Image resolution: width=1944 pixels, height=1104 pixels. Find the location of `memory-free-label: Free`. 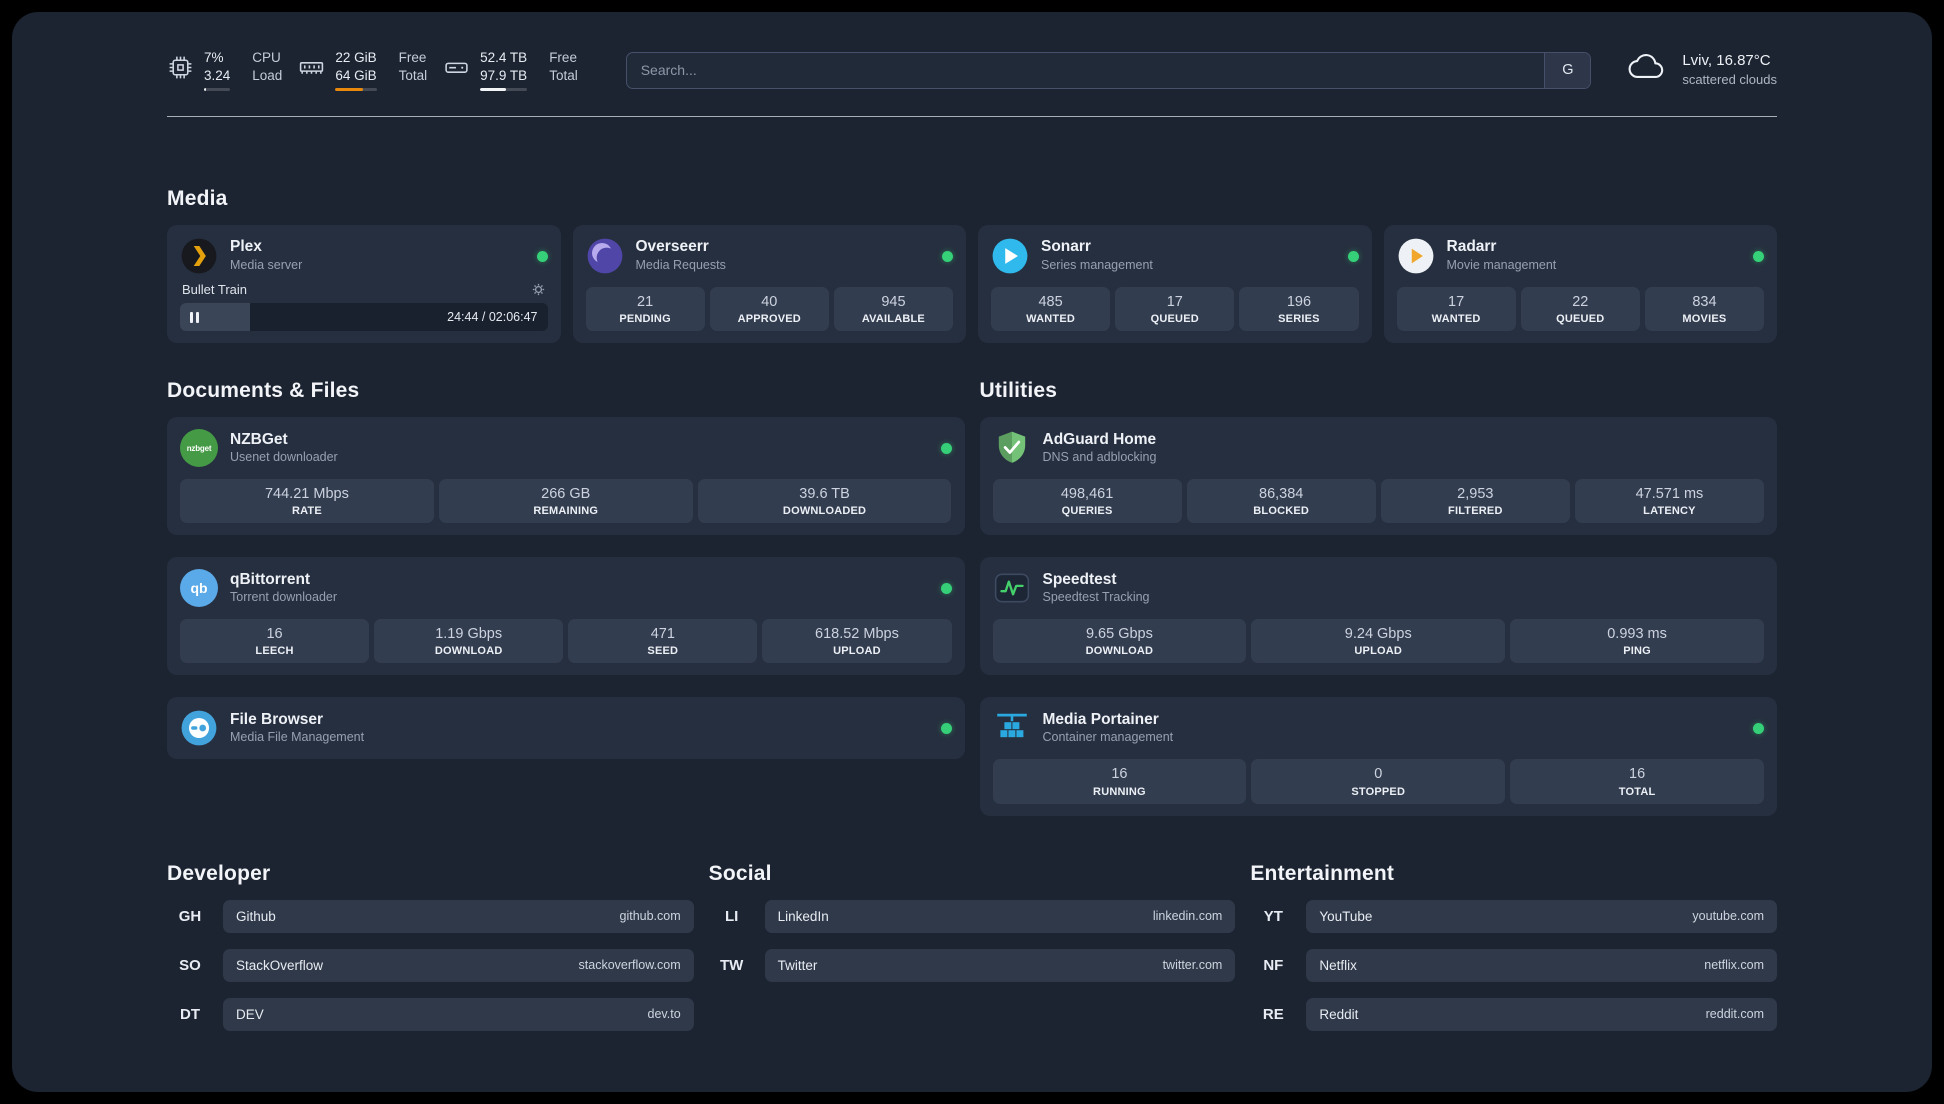

memory-free-label: Free is located at coordinates (412, 57).